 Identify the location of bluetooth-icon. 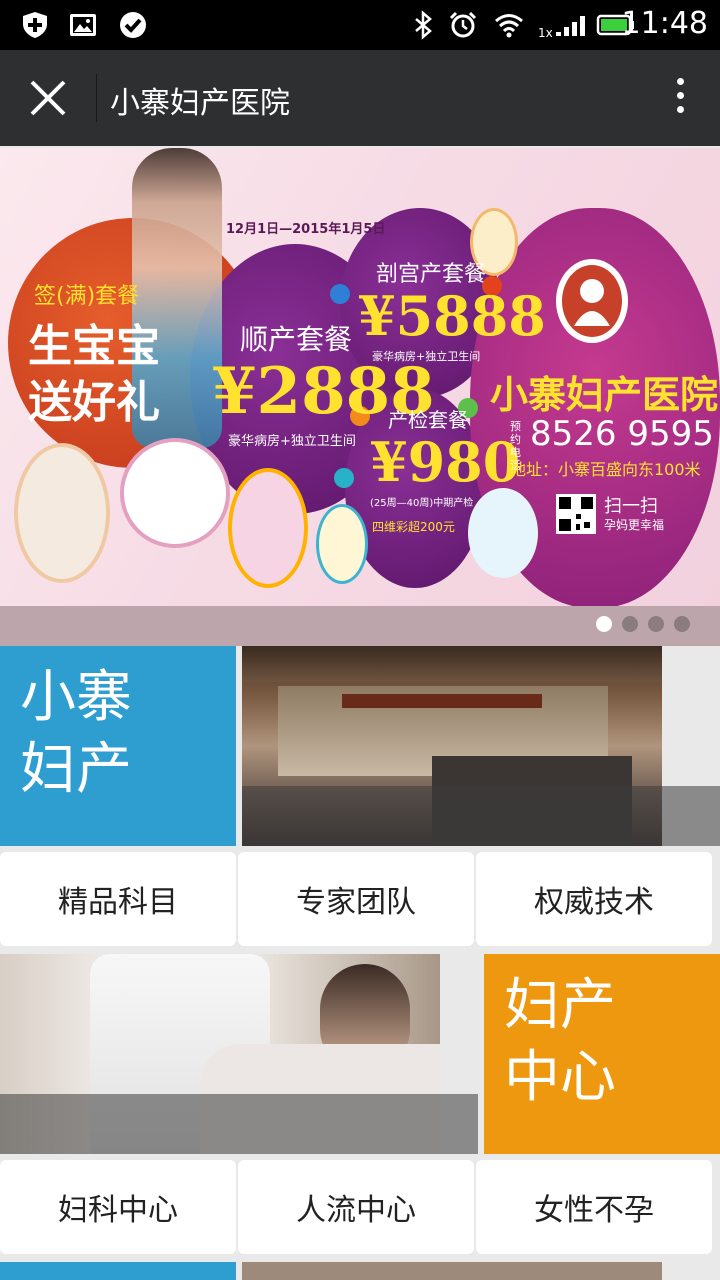
(423, 25).